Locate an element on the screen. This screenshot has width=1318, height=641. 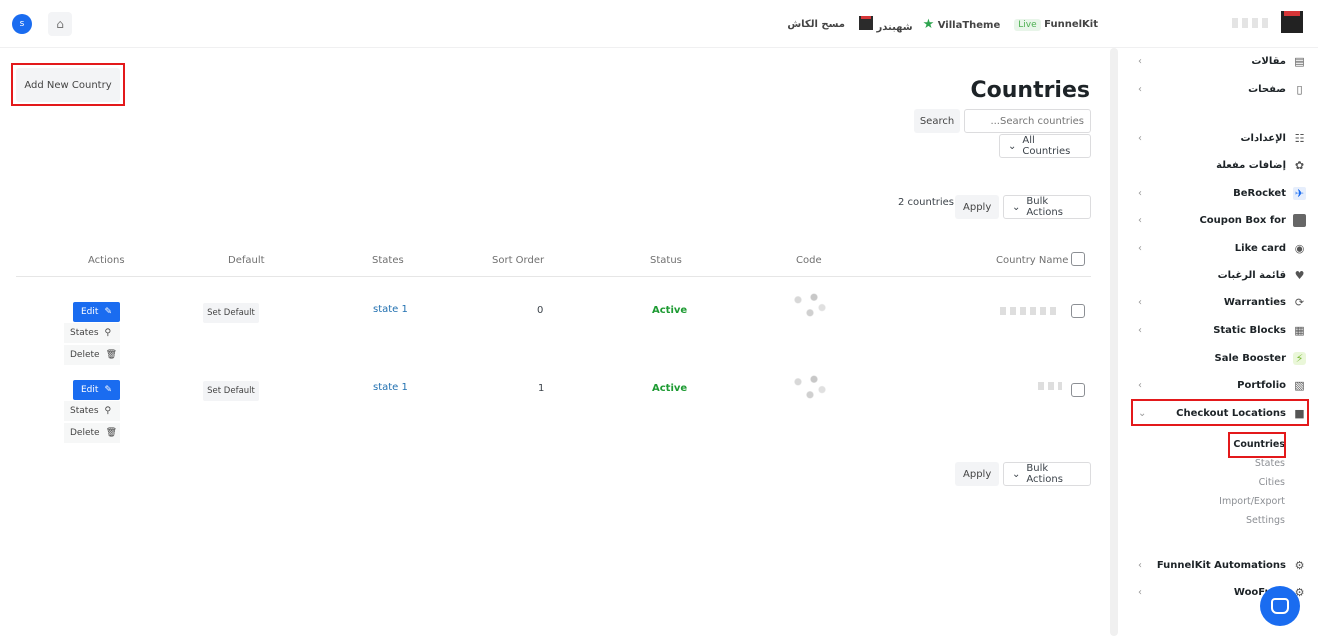
grid-icon: ▦ is located at coordinates (1299, 330).